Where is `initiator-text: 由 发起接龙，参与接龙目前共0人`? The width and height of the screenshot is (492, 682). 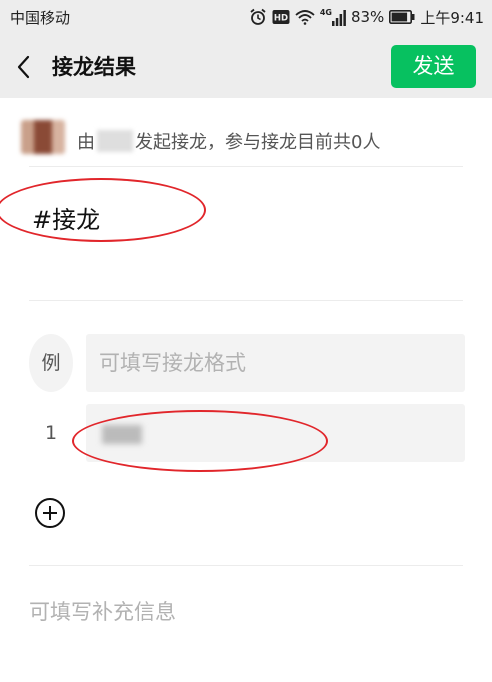
initiator-text: 由 发起接龙，参与接龙目前共0人 is located at coordinates (228, 141).